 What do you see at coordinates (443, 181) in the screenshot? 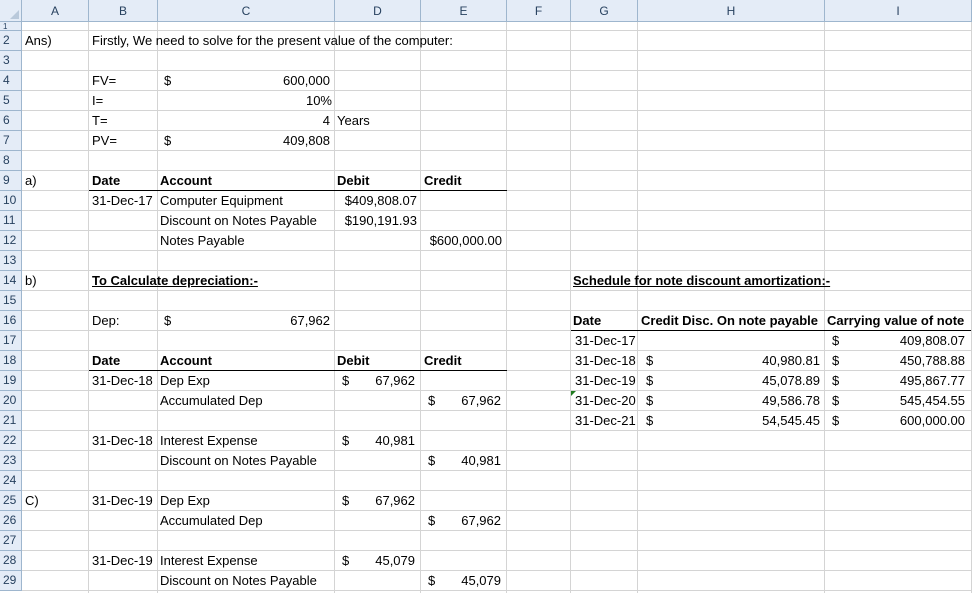
I see `header-credit-1: Credit` at bounding box center [443, 181].